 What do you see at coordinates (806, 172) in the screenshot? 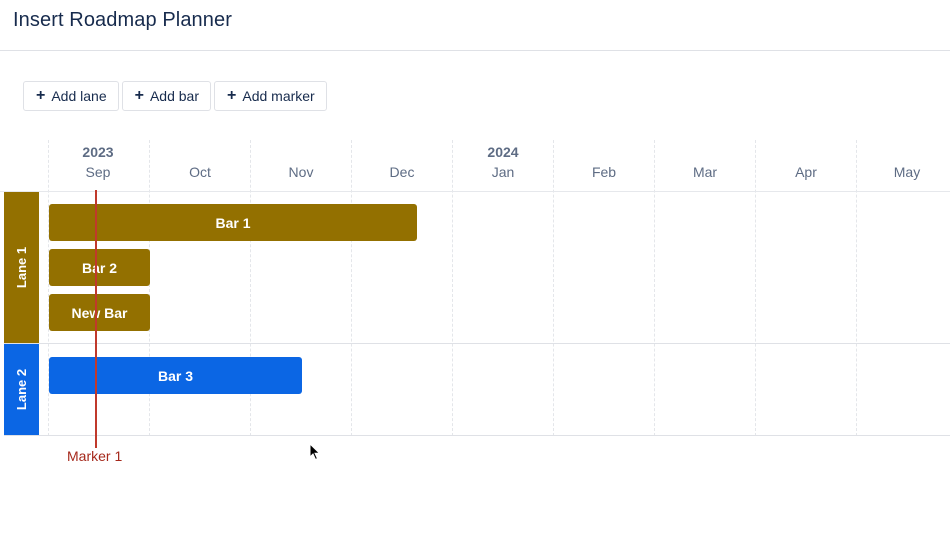
I see `month-label: Apr` at bounding box center [806, 172].